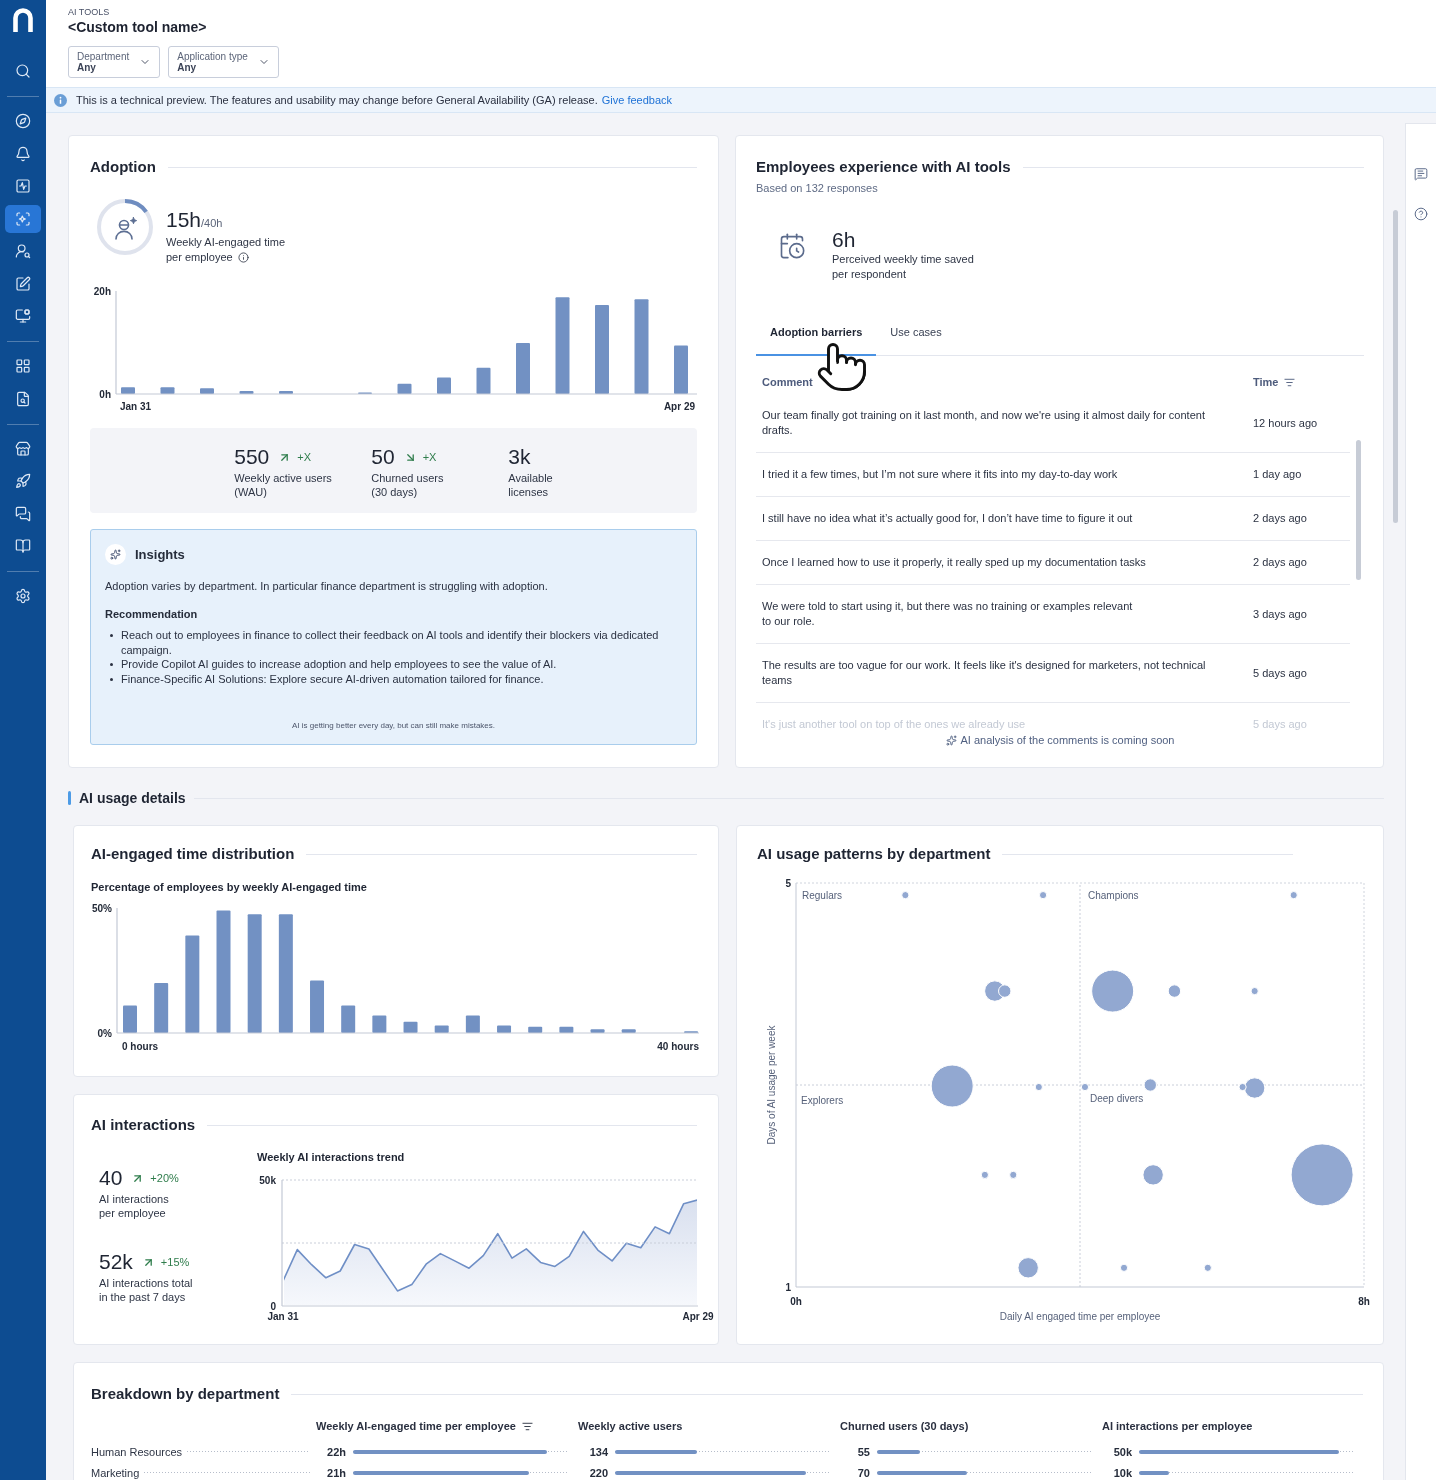  What do you see at coordinates (331, 1157) in the screenshot?
I see `chart-title: Weekly AI interactions trend` at bounding box center [331, 1157].